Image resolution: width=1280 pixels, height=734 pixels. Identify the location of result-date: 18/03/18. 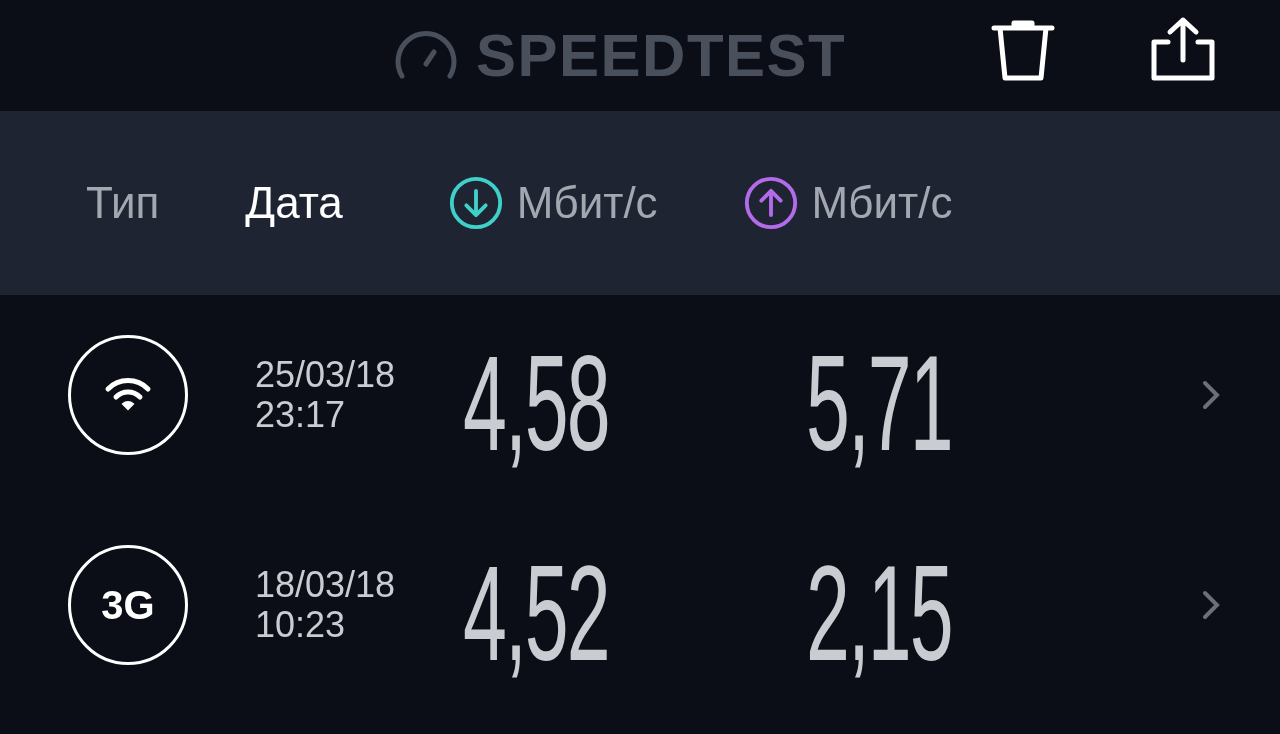
(326, 585).